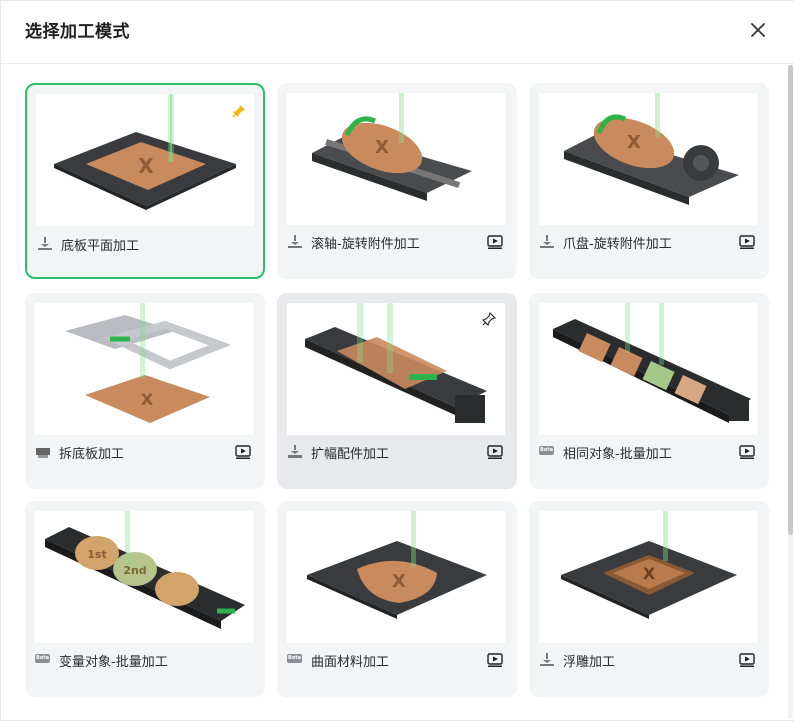 The image size is (794, 721). I want to click on mode-card-footer: 浮雕加工, so click(649, 662).